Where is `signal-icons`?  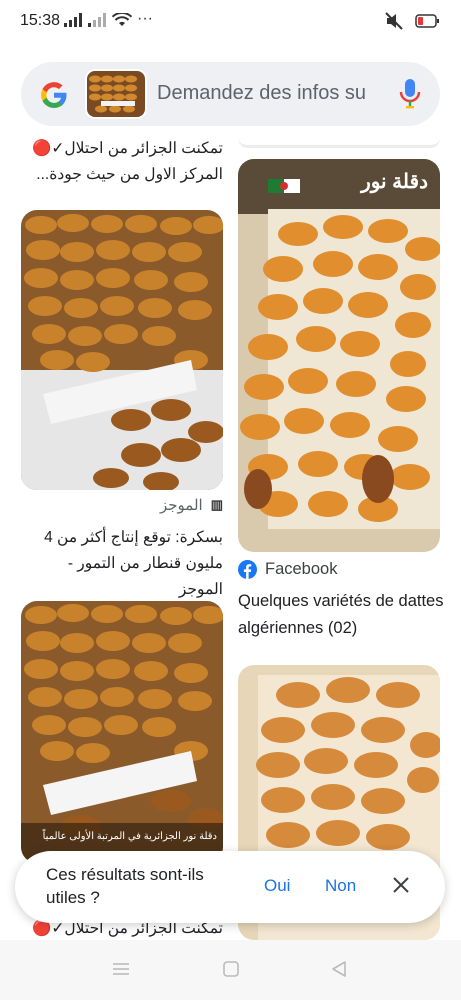 signal-icons is located at coordinates (98, 20).